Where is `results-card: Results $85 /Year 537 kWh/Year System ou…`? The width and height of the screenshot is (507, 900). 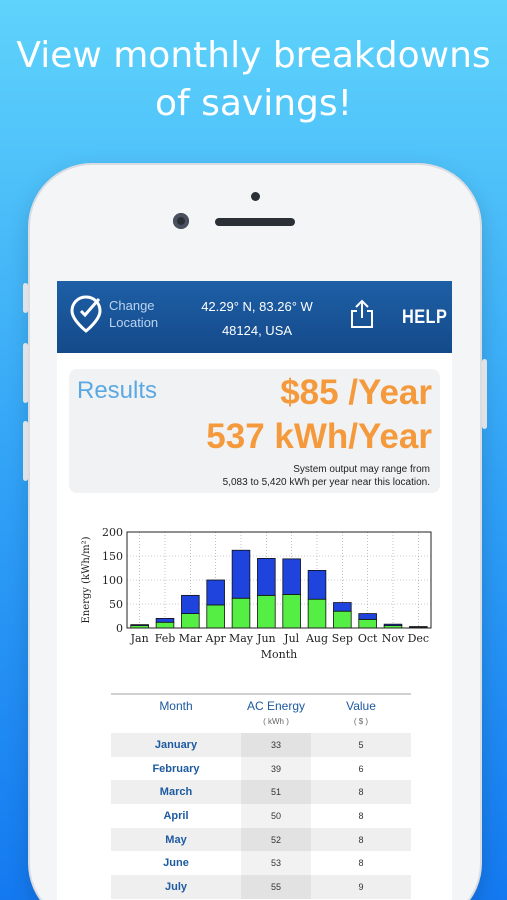 results-card: Results $85 /Year 537 kWh/Year System ou… is located at coordinates (254, 431).